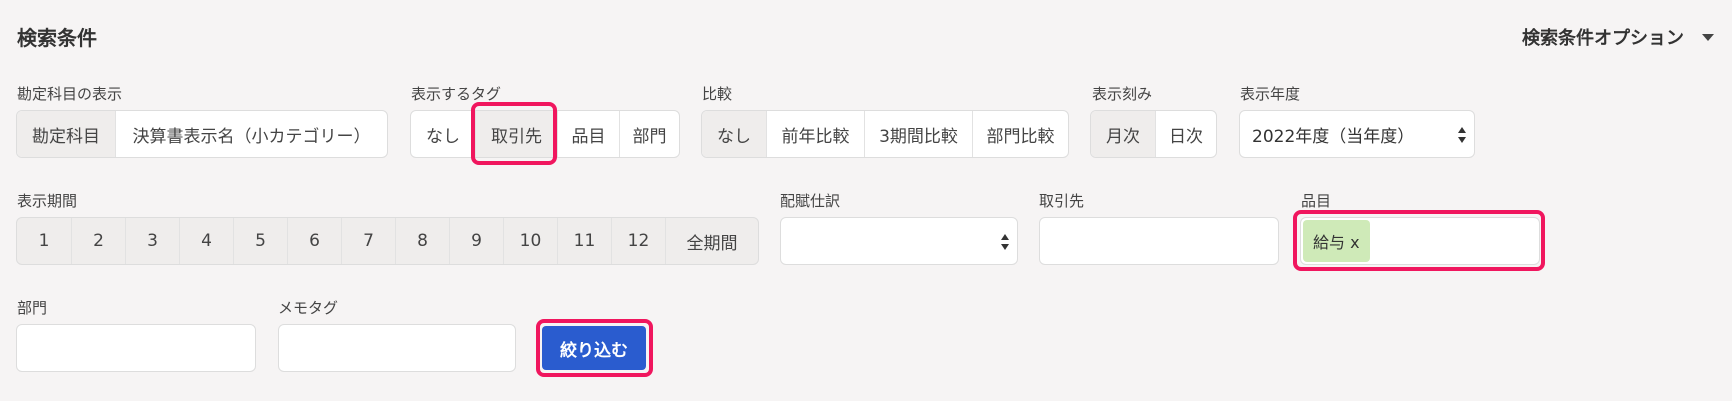 The height and width of the screenshot is (401, 1732). I want to click on comparison-segment: なし 前年比較 3期間比較 部門比較, so click(885, 134).